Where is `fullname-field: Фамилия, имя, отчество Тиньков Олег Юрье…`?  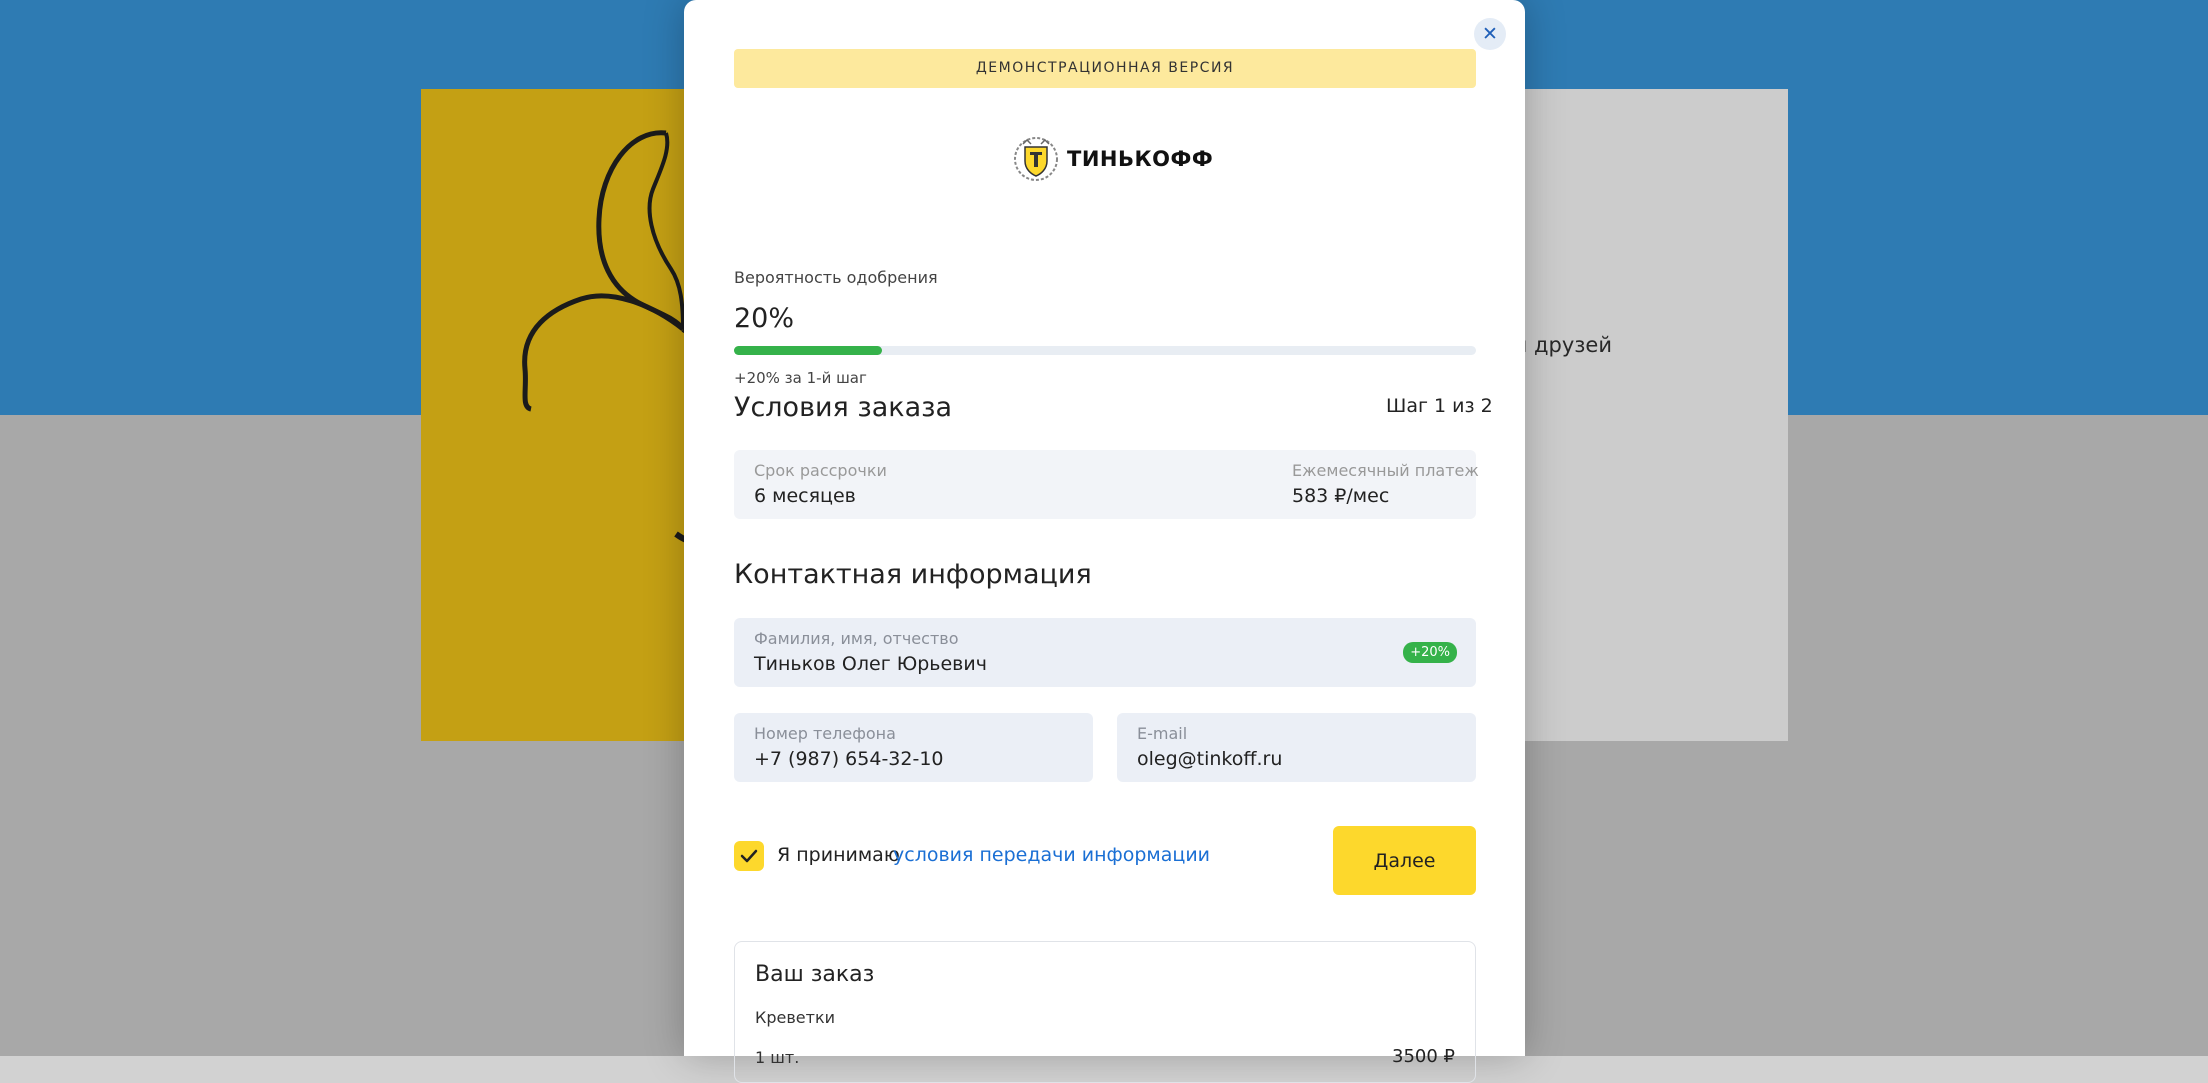
fullname-field: Фамилия, имя, отчество Тиньков Олег Юрье… is located at coordinates (1105, 652).